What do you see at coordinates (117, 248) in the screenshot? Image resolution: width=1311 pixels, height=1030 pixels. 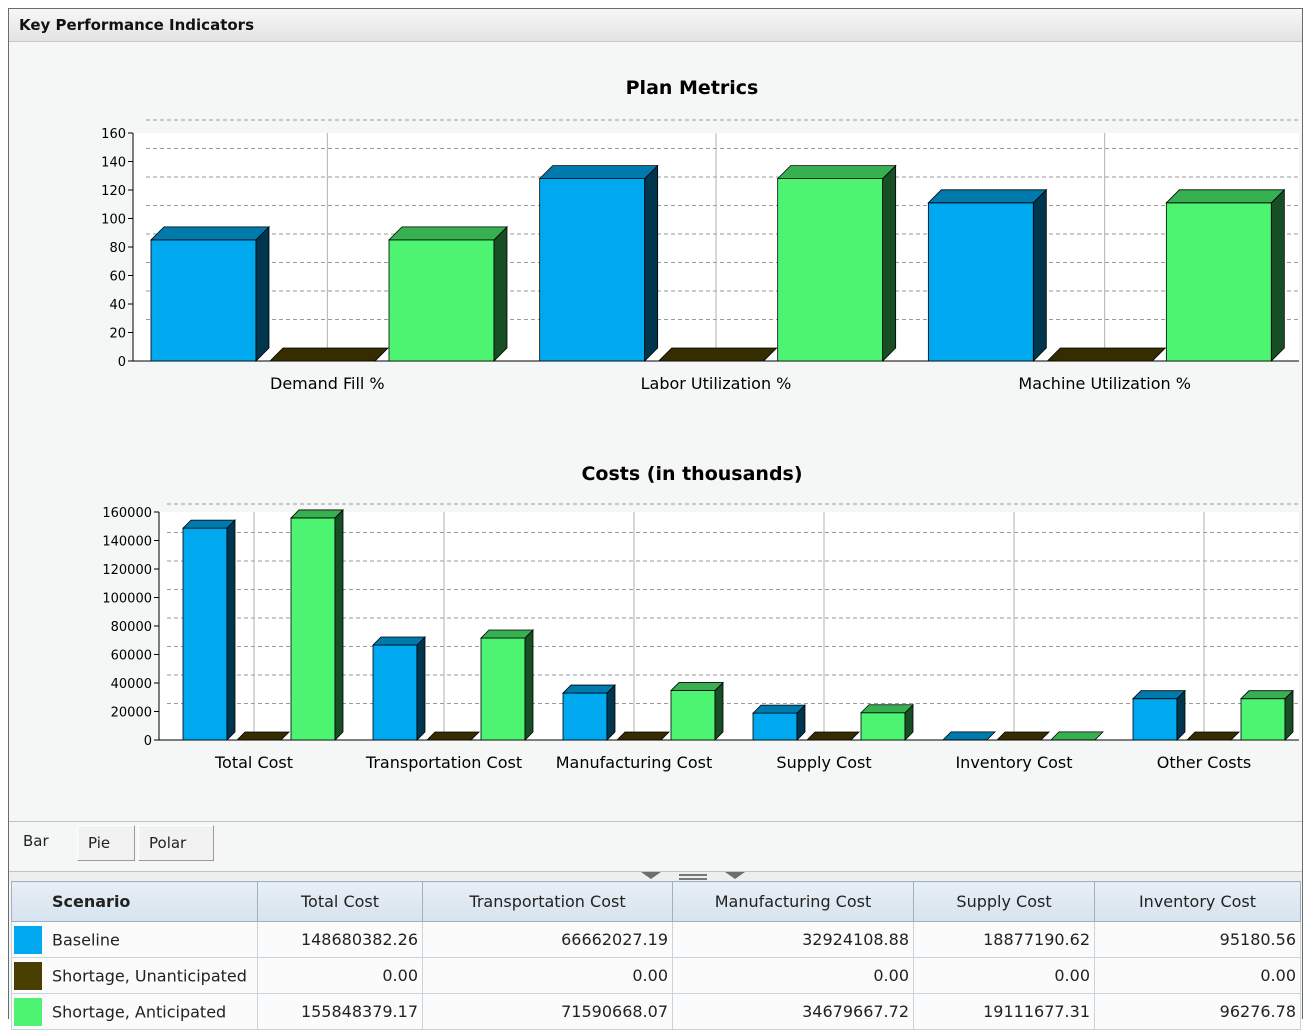 I see `y-tick-label: 80` at bounding box center [117, 248].